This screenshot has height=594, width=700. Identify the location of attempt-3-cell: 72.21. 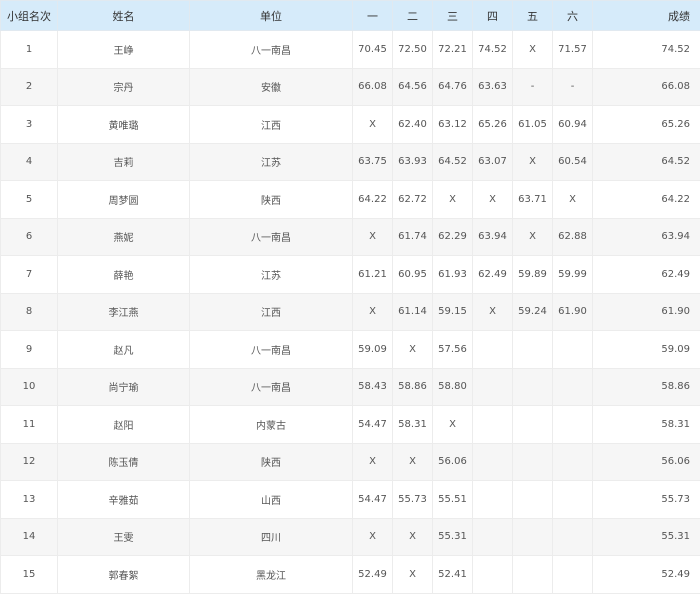
(453, 50).